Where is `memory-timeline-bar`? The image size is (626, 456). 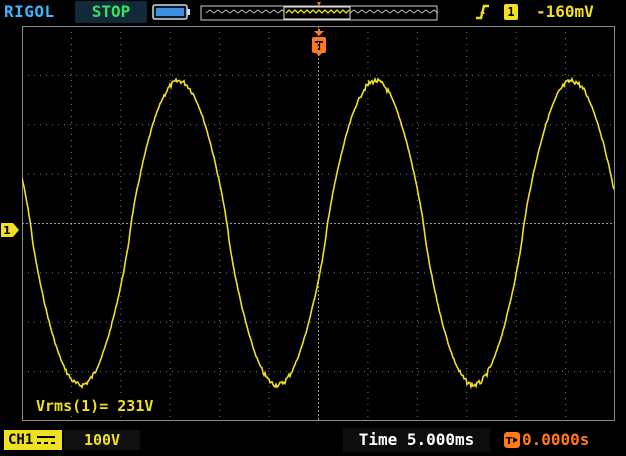 memory-timeline-bar is located at coordinates (319, 12).